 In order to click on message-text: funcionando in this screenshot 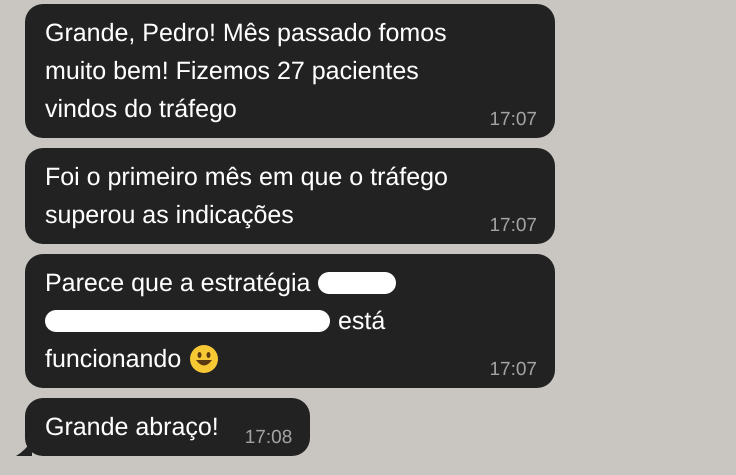, I will do `click(113, 359)`.